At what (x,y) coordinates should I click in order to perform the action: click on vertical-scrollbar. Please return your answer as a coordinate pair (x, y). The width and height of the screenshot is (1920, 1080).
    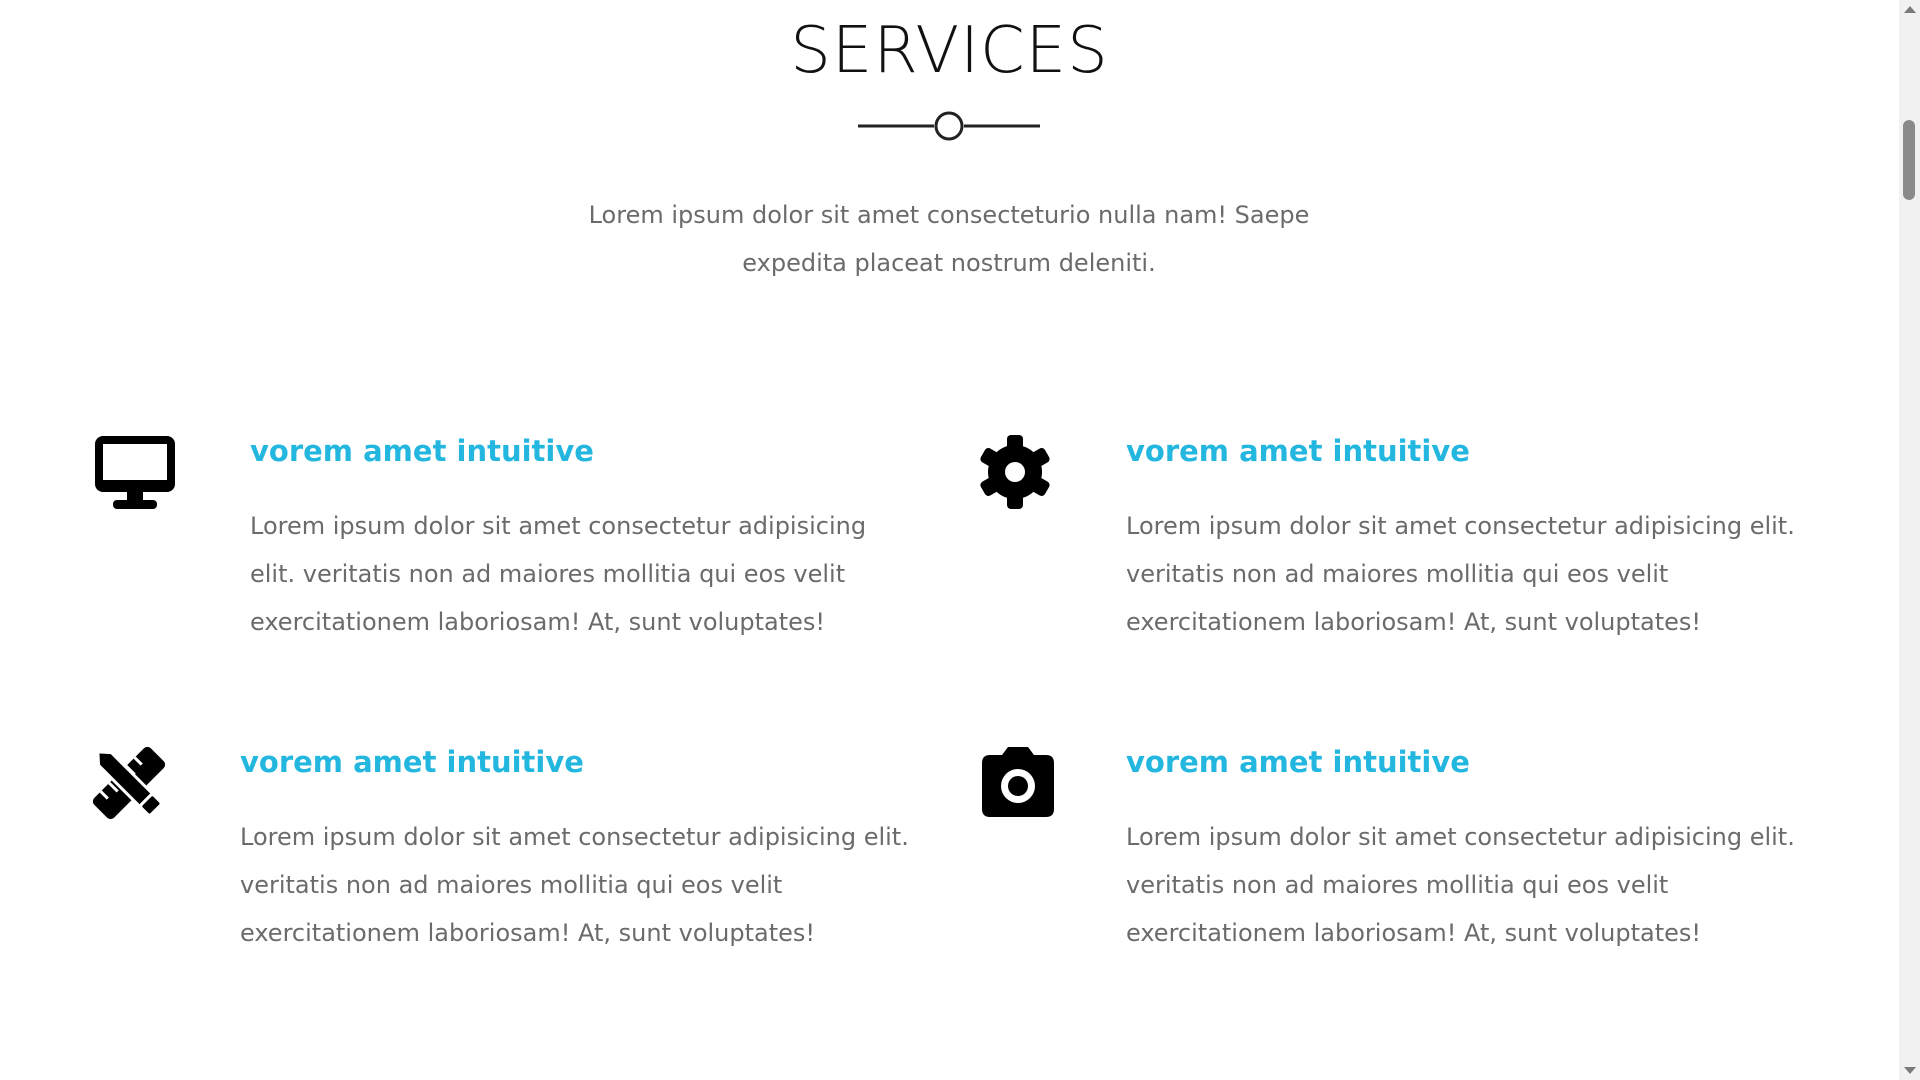
    Looking at the image, I should click on (1909, 540).